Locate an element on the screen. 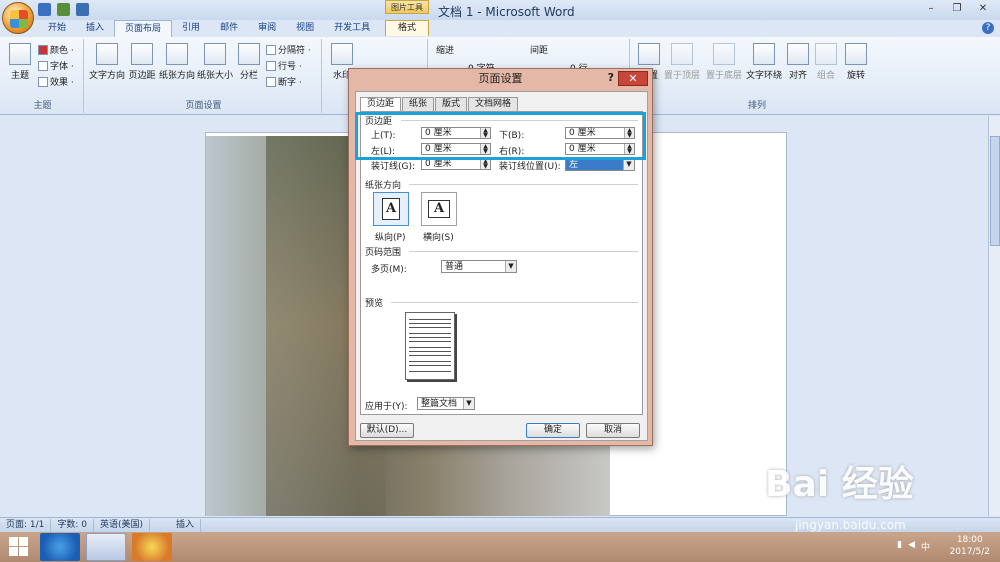 Image resolution: width=1000 pixels, height=562 pixels. tab-layout: 版式 is located at coordinates (451, 104).